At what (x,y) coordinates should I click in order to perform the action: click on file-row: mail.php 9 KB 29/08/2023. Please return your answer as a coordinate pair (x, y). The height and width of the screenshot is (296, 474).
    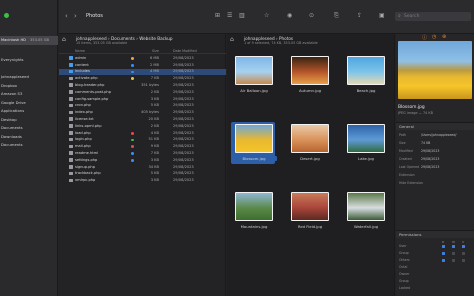
    Looking at the image, I should click on (142, 146).